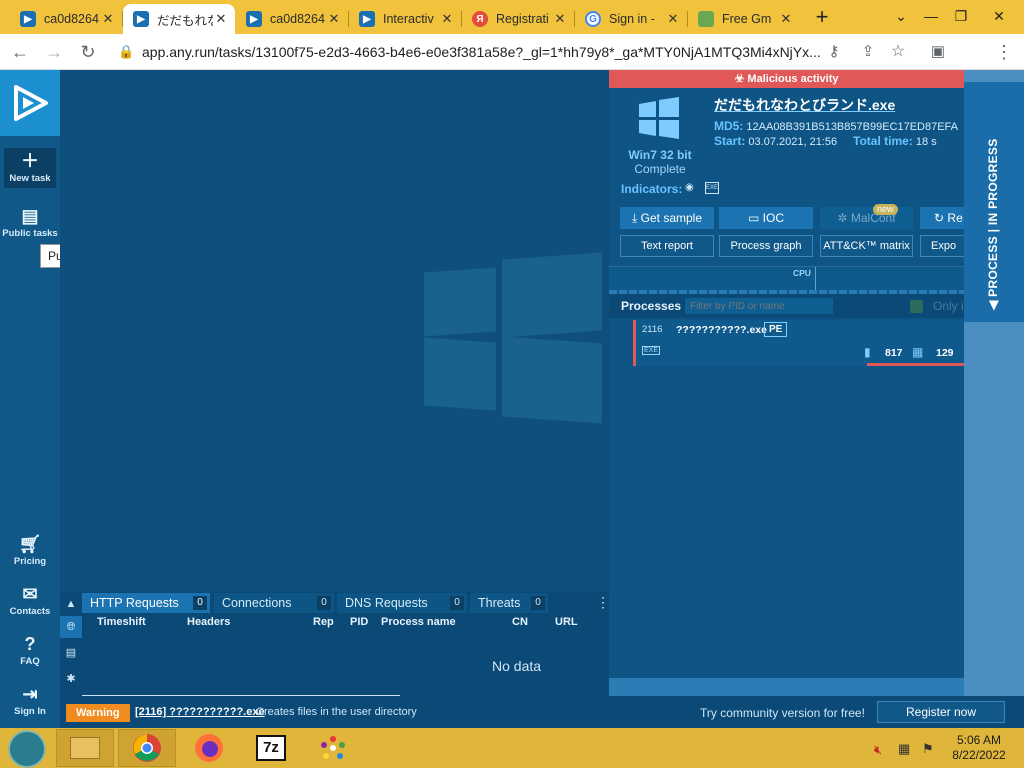 This screenshot has width=1024, height=768. I want to click on browser-tab: ▶ Interactiv ✕, so click(405, 19).